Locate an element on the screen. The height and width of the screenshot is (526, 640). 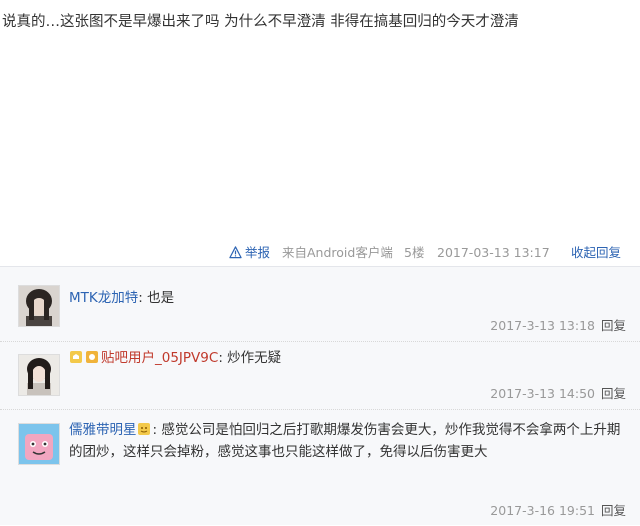
reply-username: MTK龙加特 is located at coordinates (103, 298).